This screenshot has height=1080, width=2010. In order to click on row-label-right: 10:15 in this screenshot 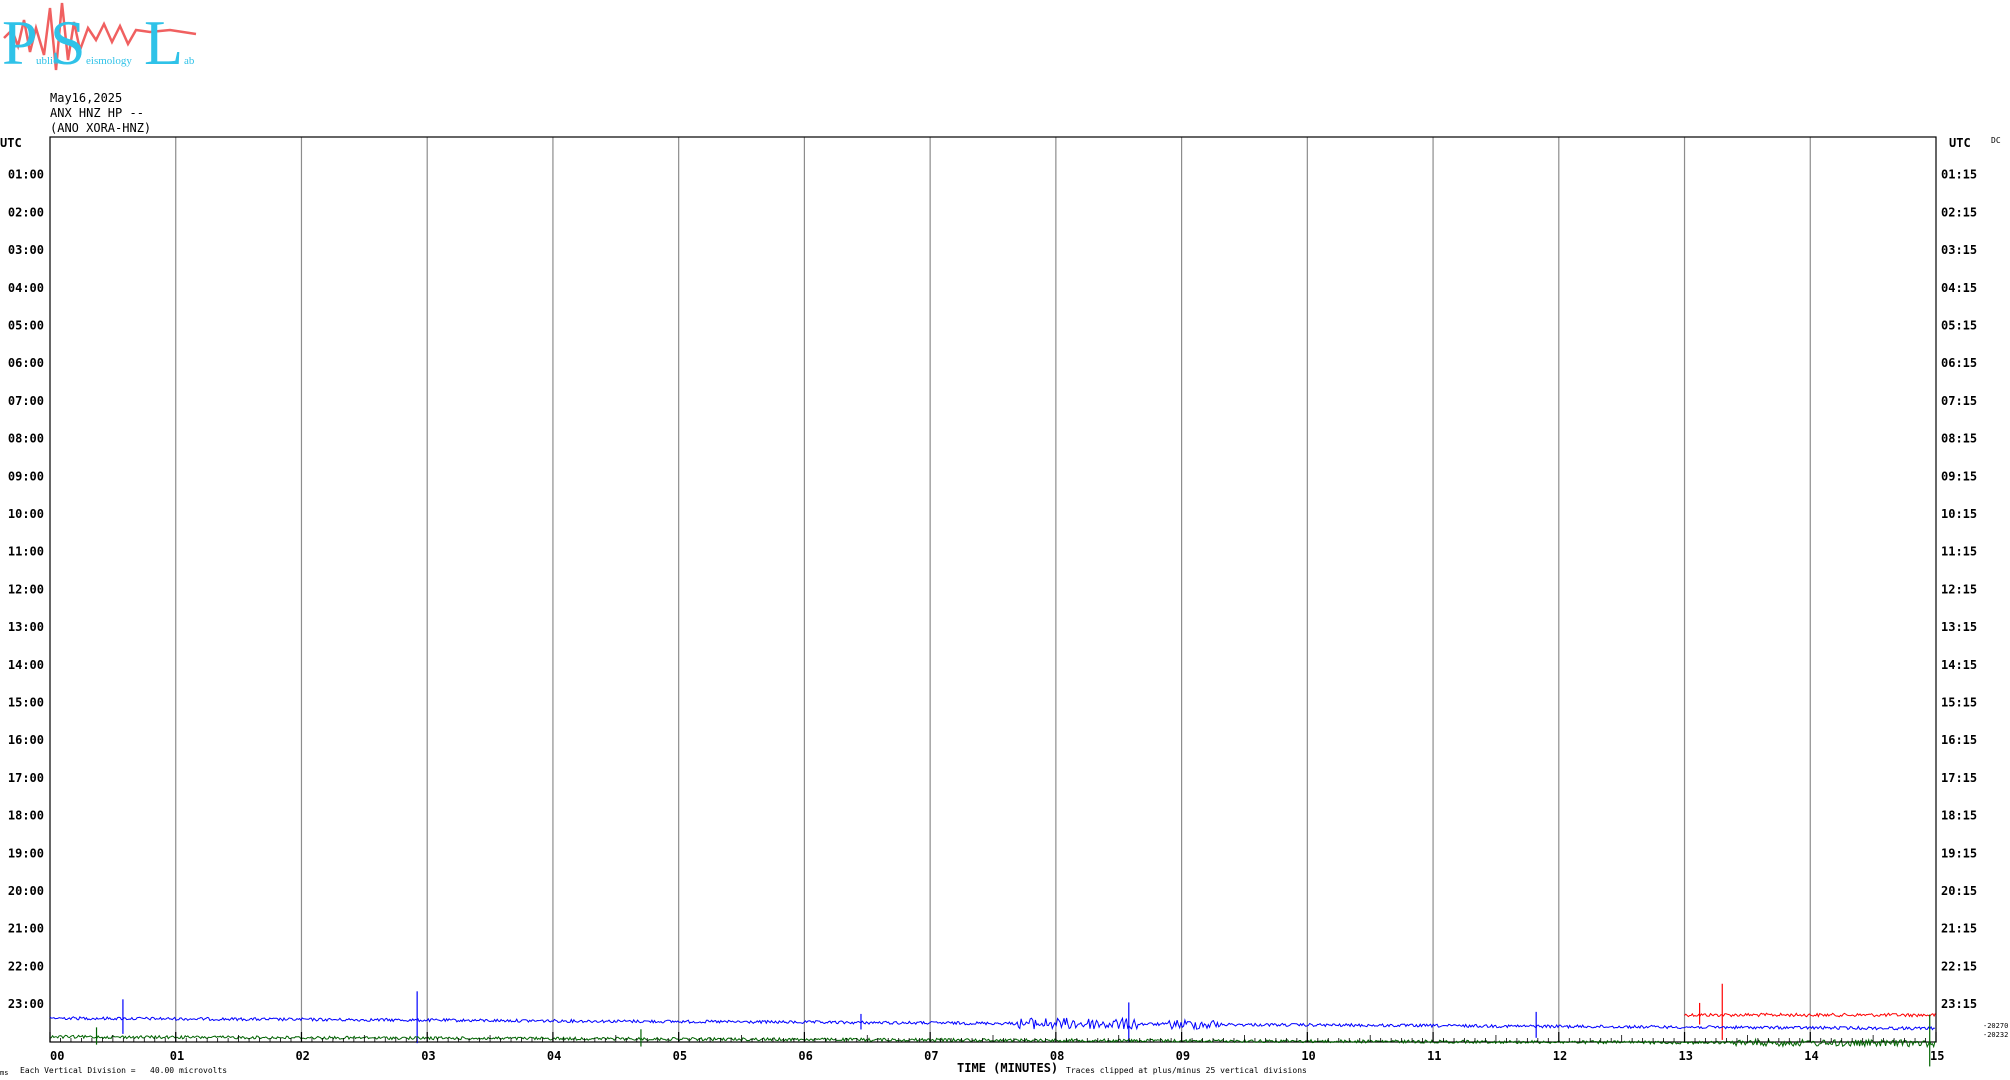, I will do `click(1959, 514)`.